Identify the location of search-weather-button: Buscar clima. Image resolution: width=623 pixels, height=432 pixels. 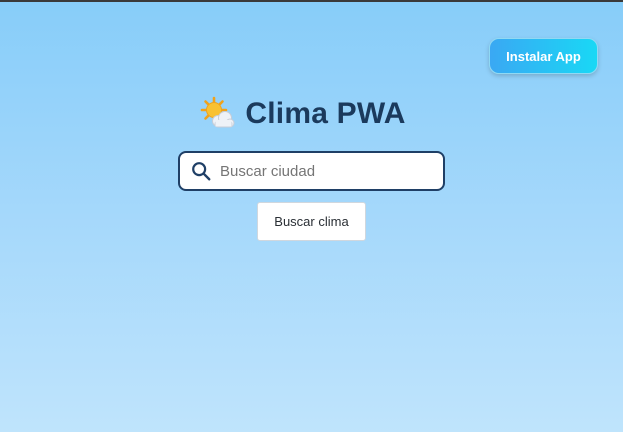
(311, 221).